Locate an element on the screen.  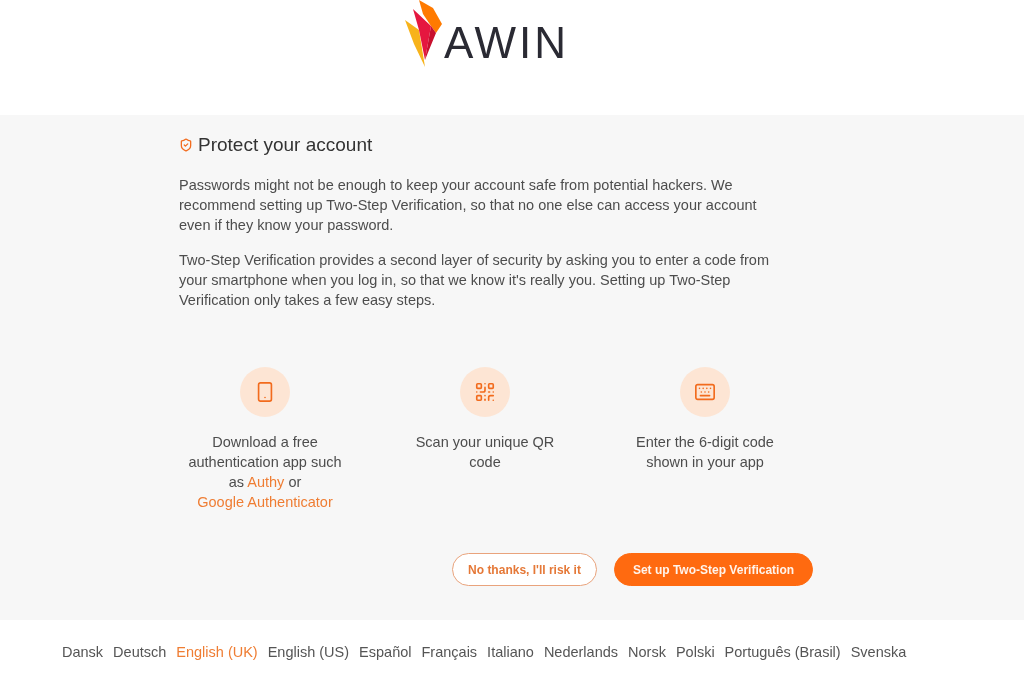
step-description: Enter the 6-digit code shown in your app is located at coordinates (705, 452).